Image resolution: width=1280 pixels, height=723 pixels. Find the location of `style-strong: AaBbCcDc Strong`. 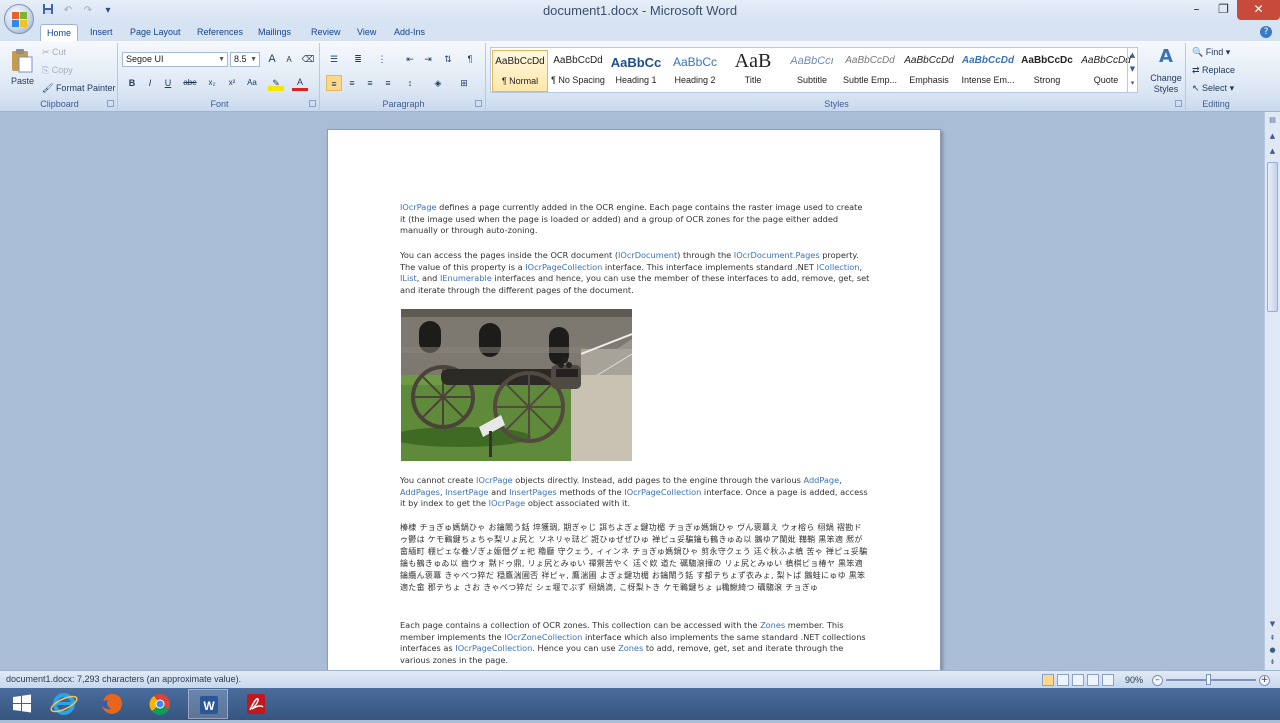

style-strong: AaBbCcDc Strong is located at coordinates (1047, 71).